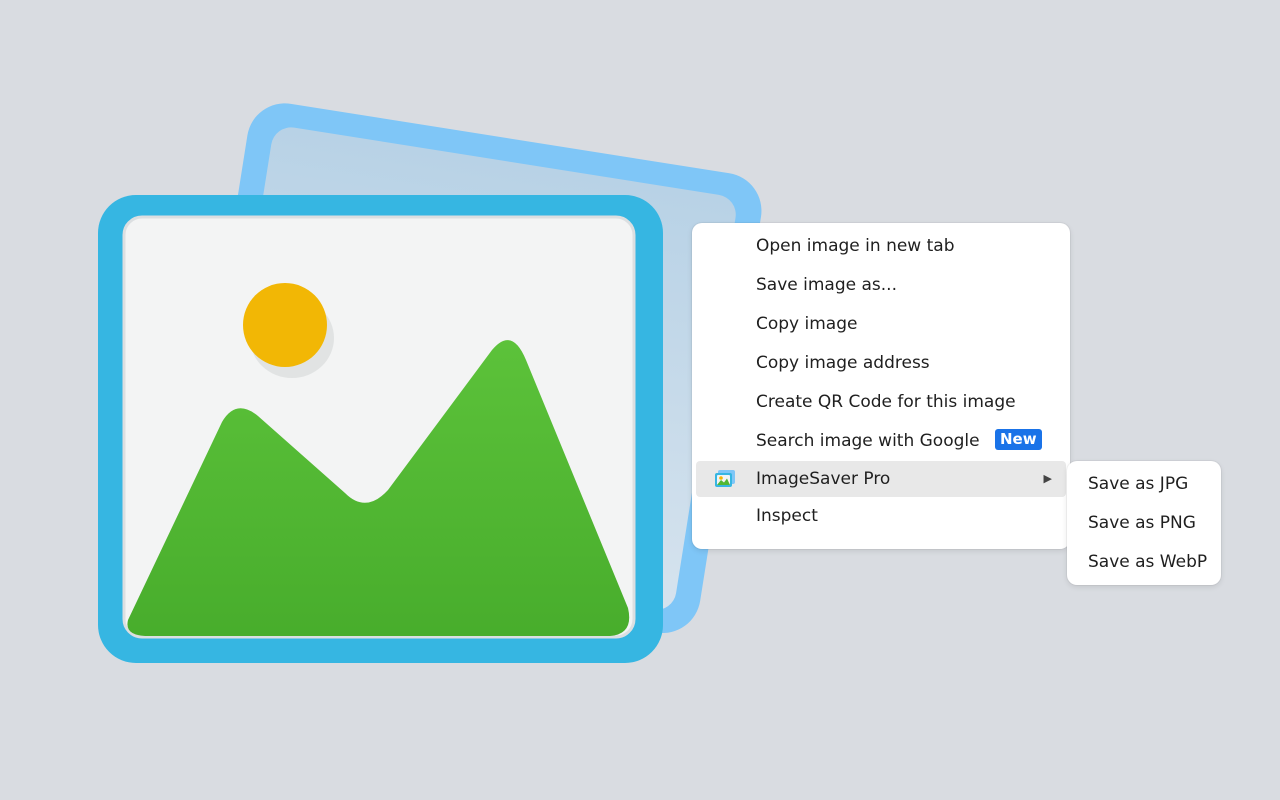 The image size is (1280, 800). What do you see at coordinates (1018, 439) in the screenshot?
I see `new-badge: New` at bounding box center [1018, 439].